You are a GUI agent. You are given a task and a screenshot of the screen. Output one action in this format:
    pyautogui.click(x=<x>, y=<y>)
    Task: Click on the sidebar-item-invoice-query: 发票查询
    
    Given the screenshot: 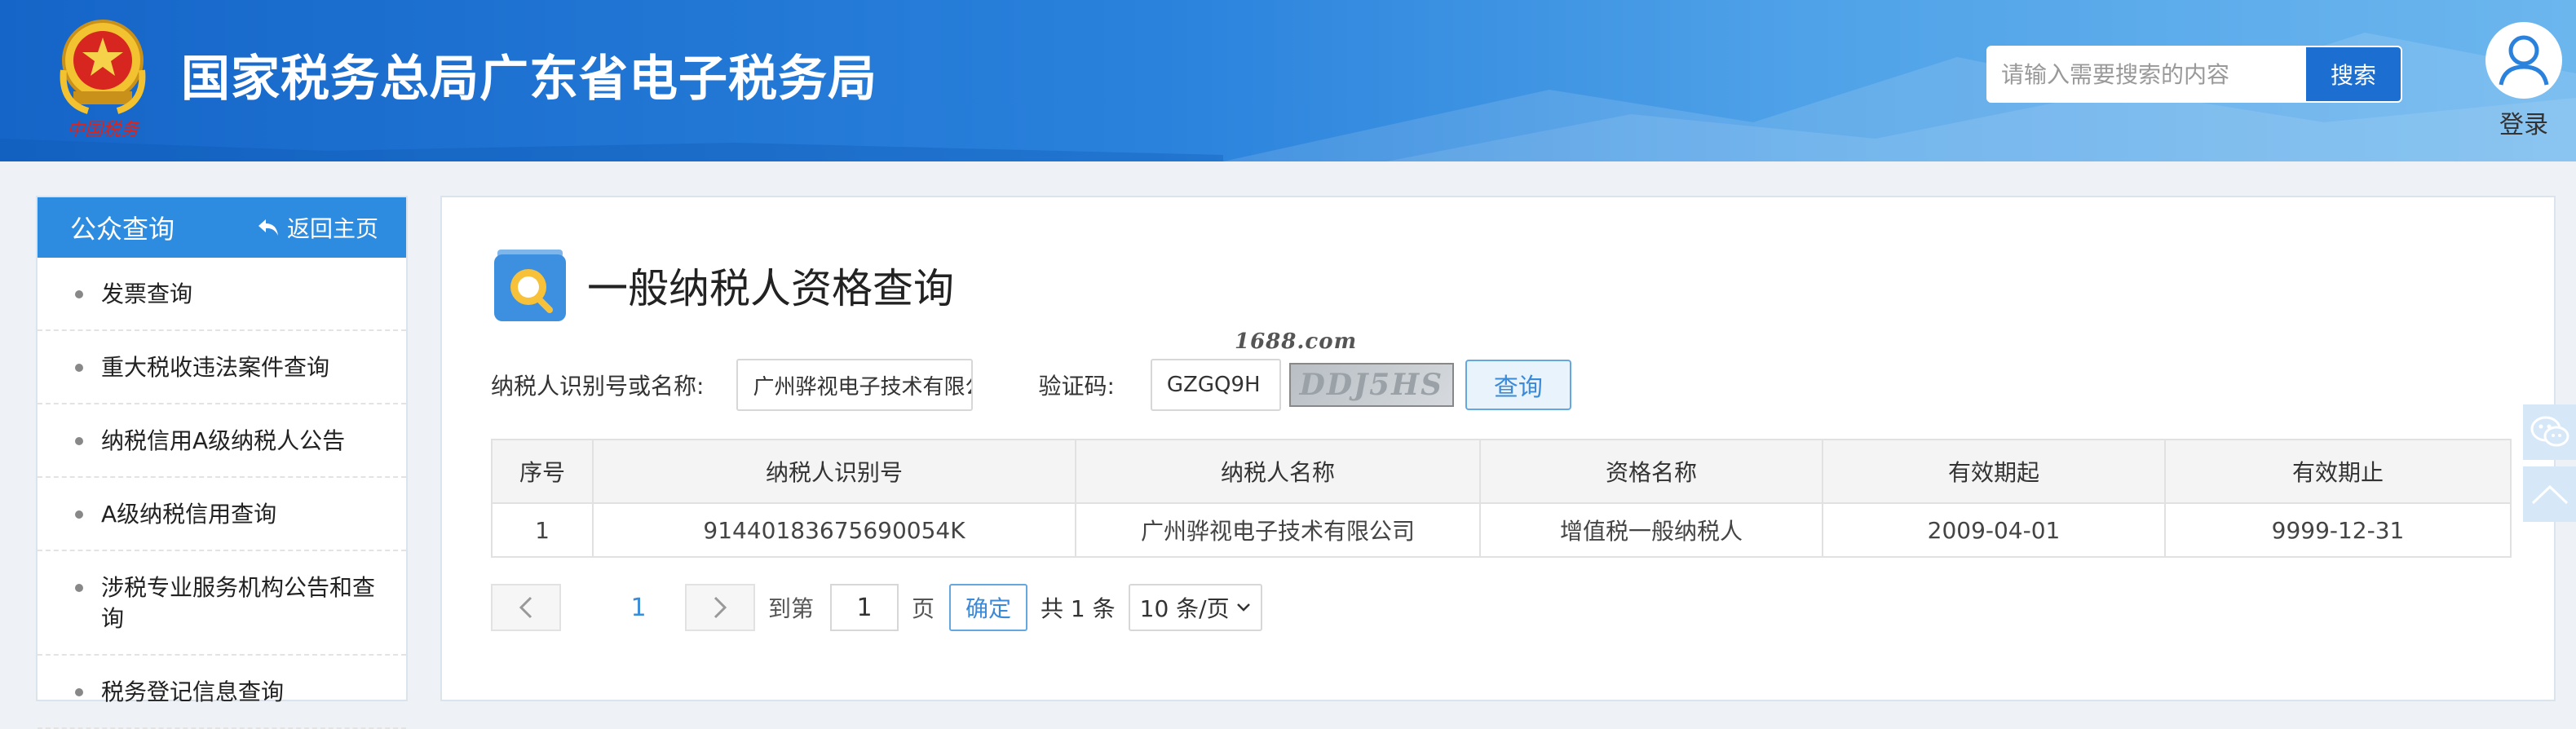 What is the action you would take?
    pyautogui.click(x=222, y=294)
    